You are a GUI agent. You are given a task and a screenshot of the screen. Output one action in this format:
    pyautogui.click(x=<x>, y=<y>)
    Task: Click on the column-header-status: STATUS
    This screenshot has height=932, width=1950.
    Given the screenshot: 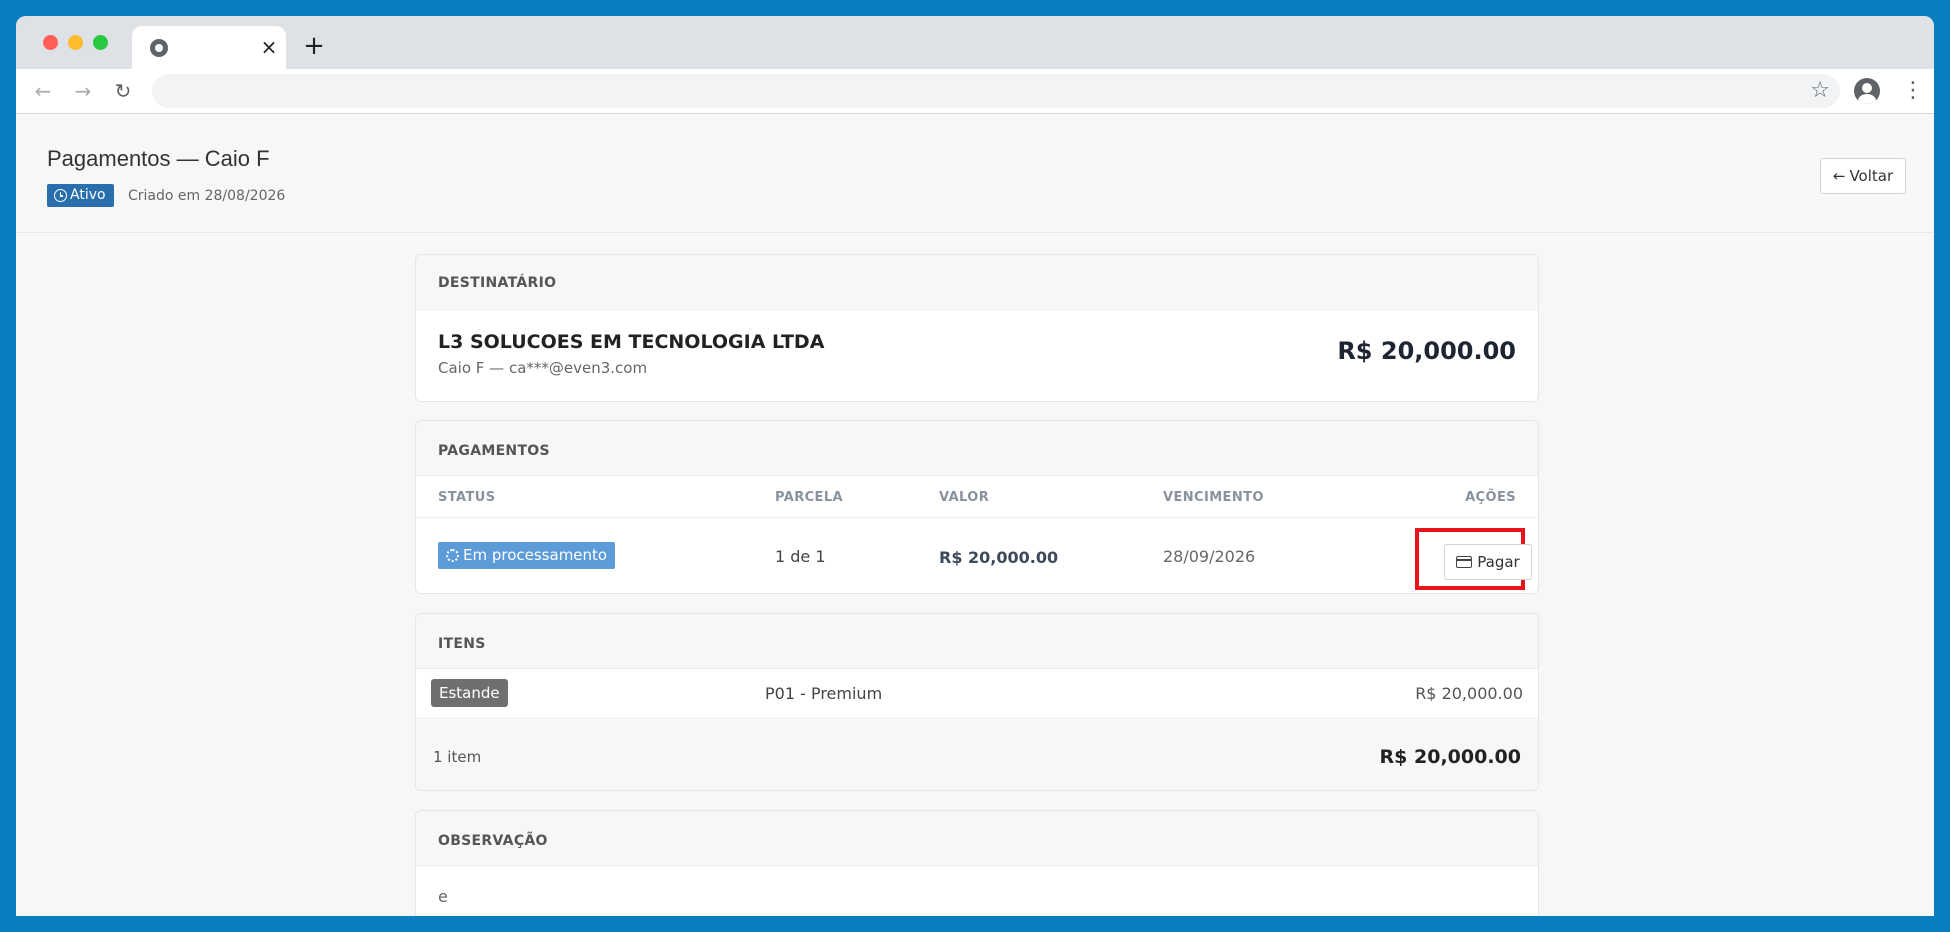 What is the action you would take?
    pyautogui.click(x=467, y=497)
    